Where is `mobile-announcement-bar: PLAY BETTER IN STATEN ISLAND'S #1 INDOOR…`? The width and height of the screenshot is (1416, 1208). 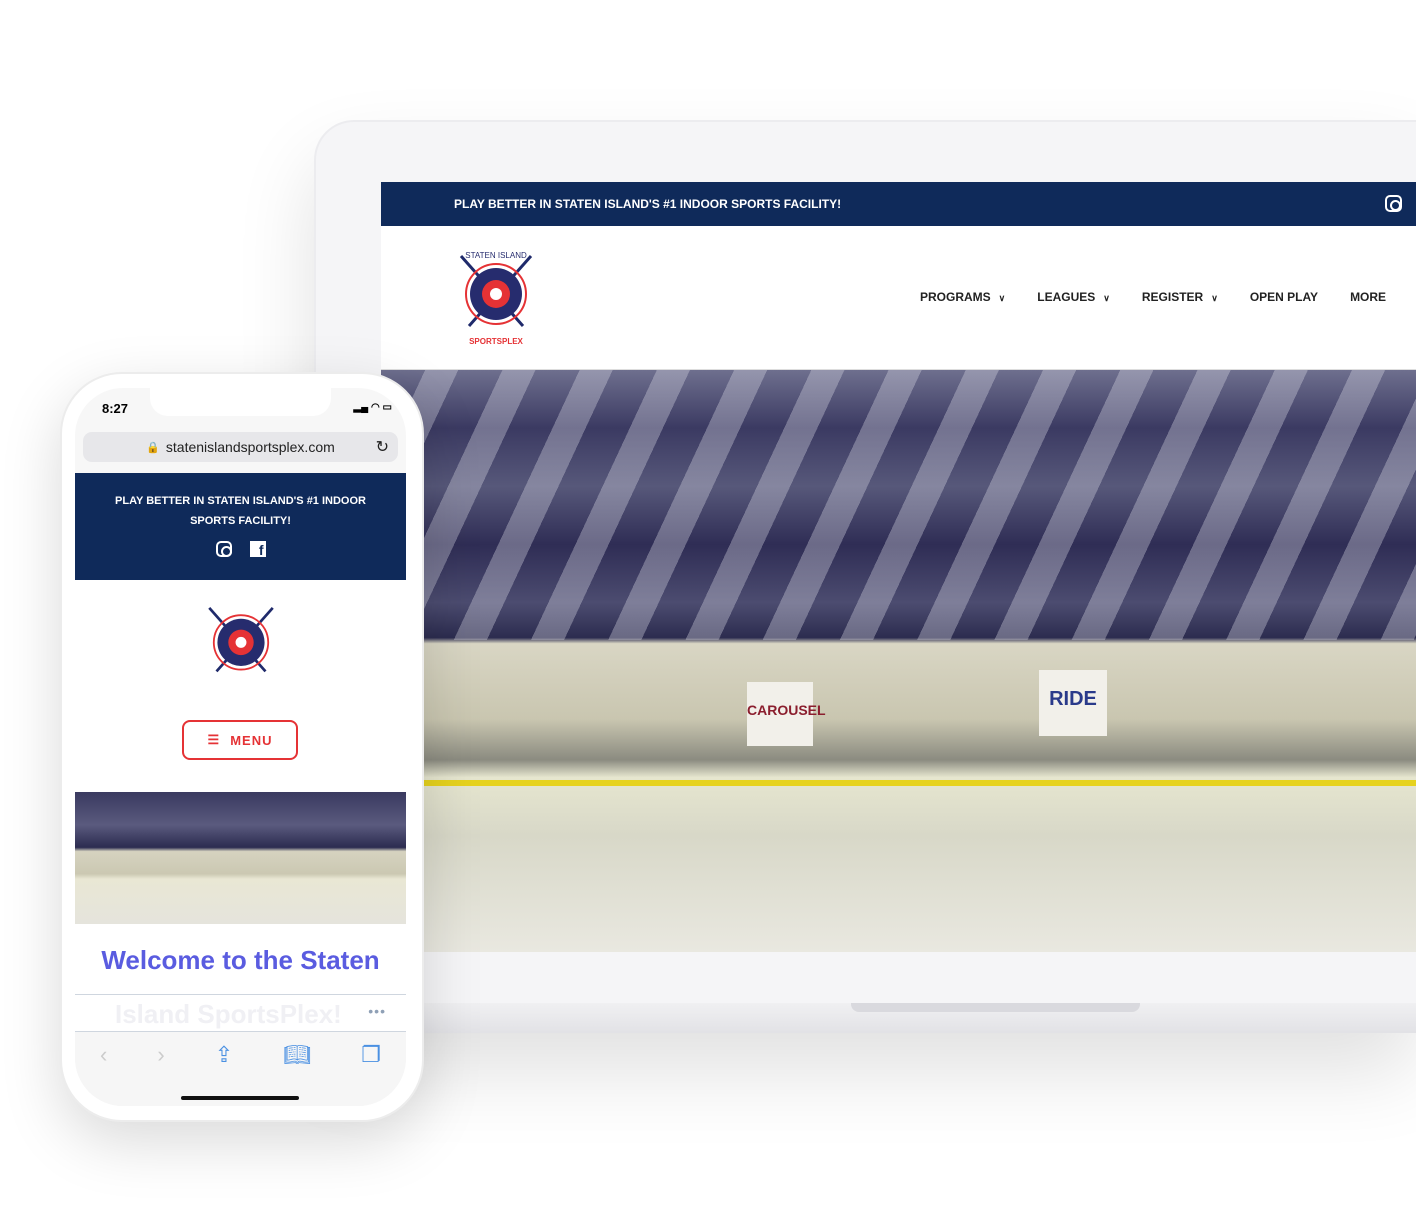
mobile-announcement-bar: PLAY BETTER IN STATEN ISLAND'S #1 INDOOR… is located at coordinates (240, 526).